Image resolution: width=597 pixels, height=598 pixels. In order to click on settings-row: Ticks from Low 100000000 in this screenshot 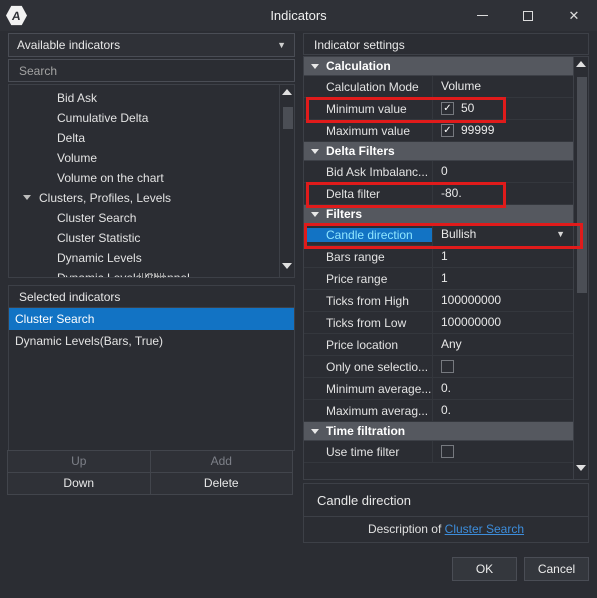, I will do `click(438, 322)`.